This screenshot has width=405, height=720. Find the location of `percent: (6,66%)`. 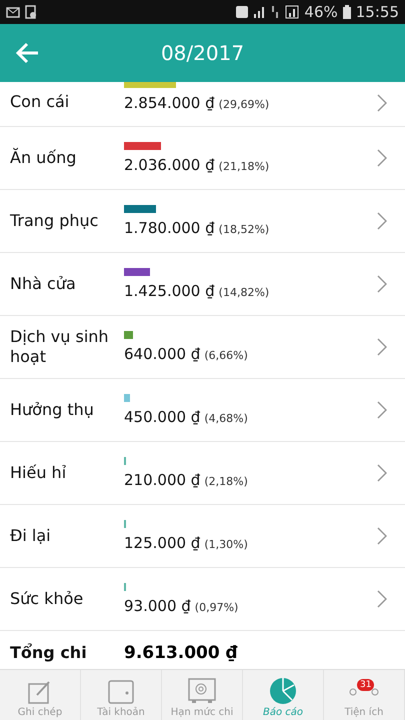

percent: (6,66%) is located at coordinates (226, 355).